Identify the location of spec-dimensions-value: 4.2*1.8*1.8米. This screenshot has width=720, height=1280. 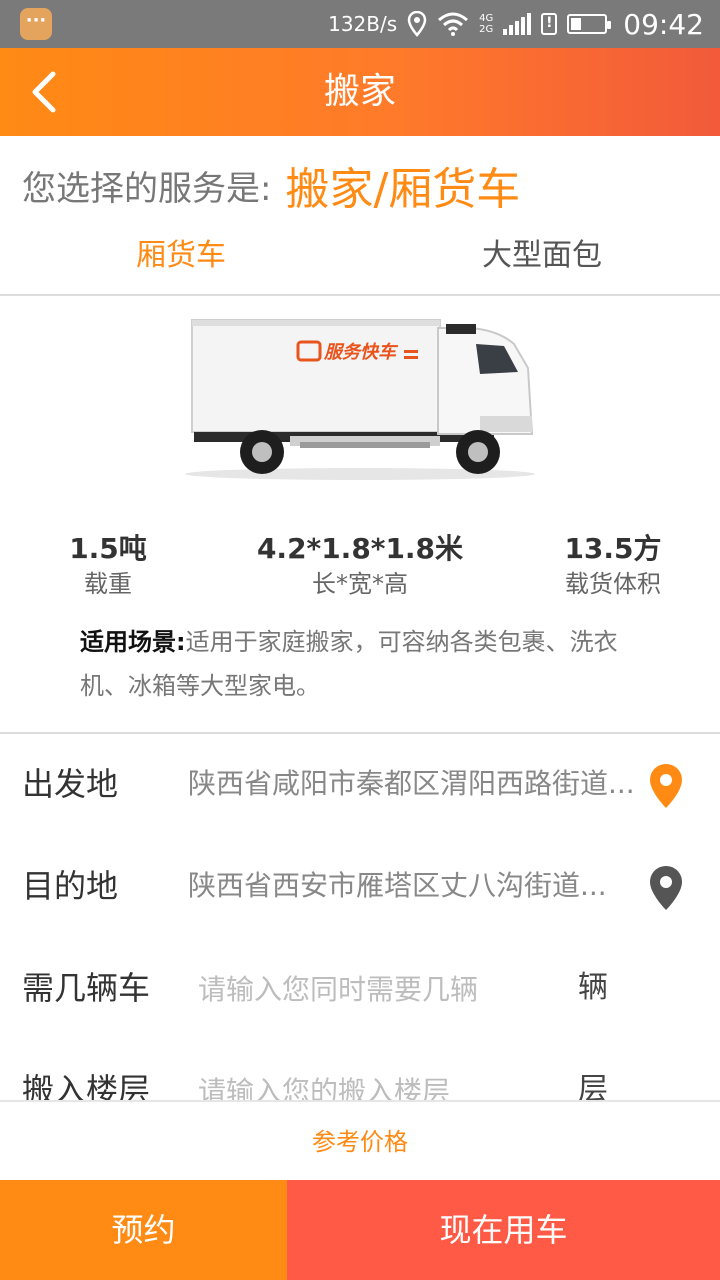
(360, 548).